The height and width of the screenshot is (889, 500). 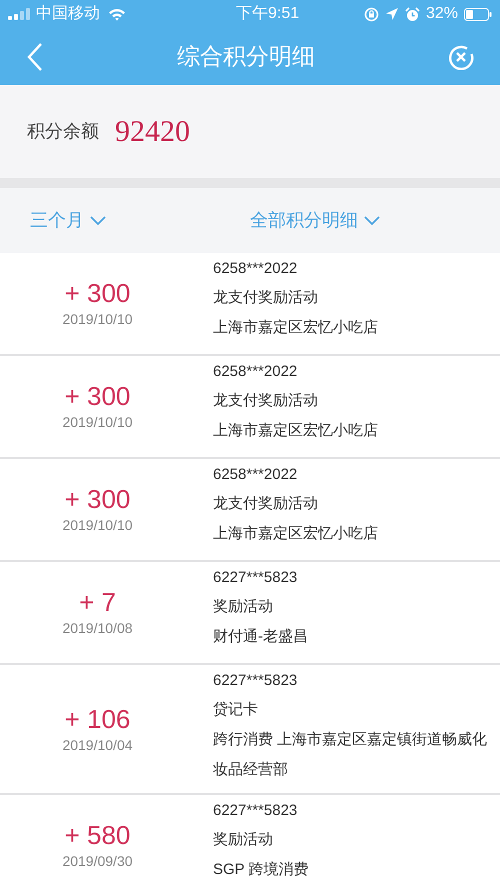 What do you see at coordinates (63, 131) in the screenshot?
I see `balance-label: 积分余额` at bounding box center [63, 131].